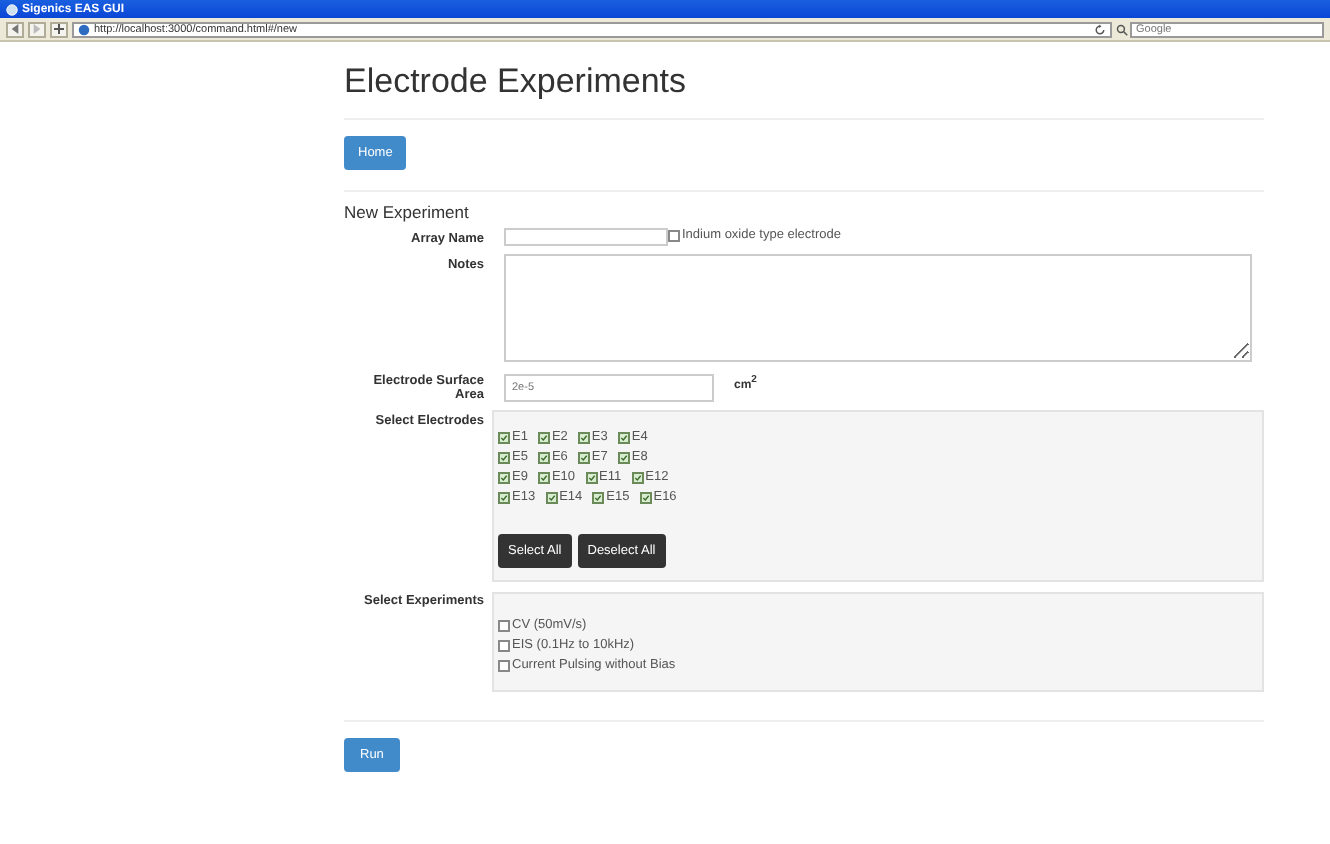  I want to click on search-icon, so click(1122, 29).